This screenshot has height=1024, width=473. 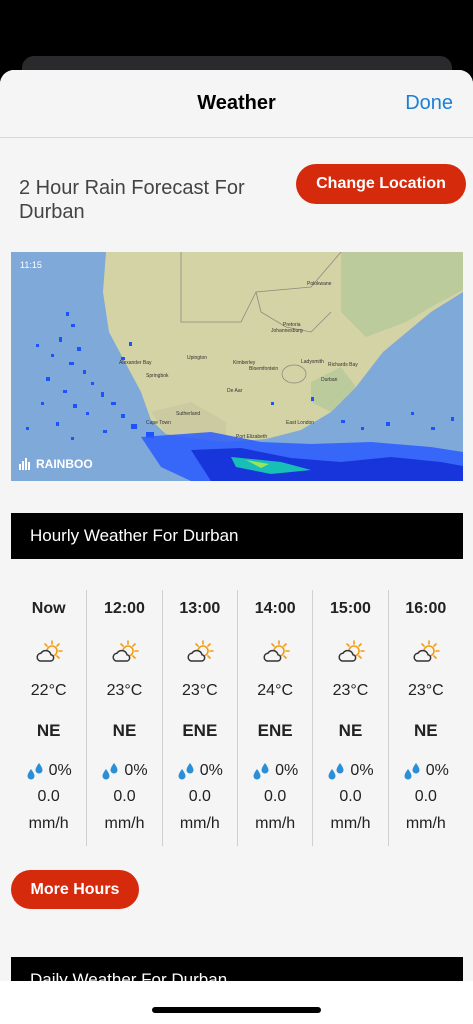 What do you see at coordinates (426, 608) in the screenshot?
I see `hour-time: 16:00` at bounding box center [426, 608].